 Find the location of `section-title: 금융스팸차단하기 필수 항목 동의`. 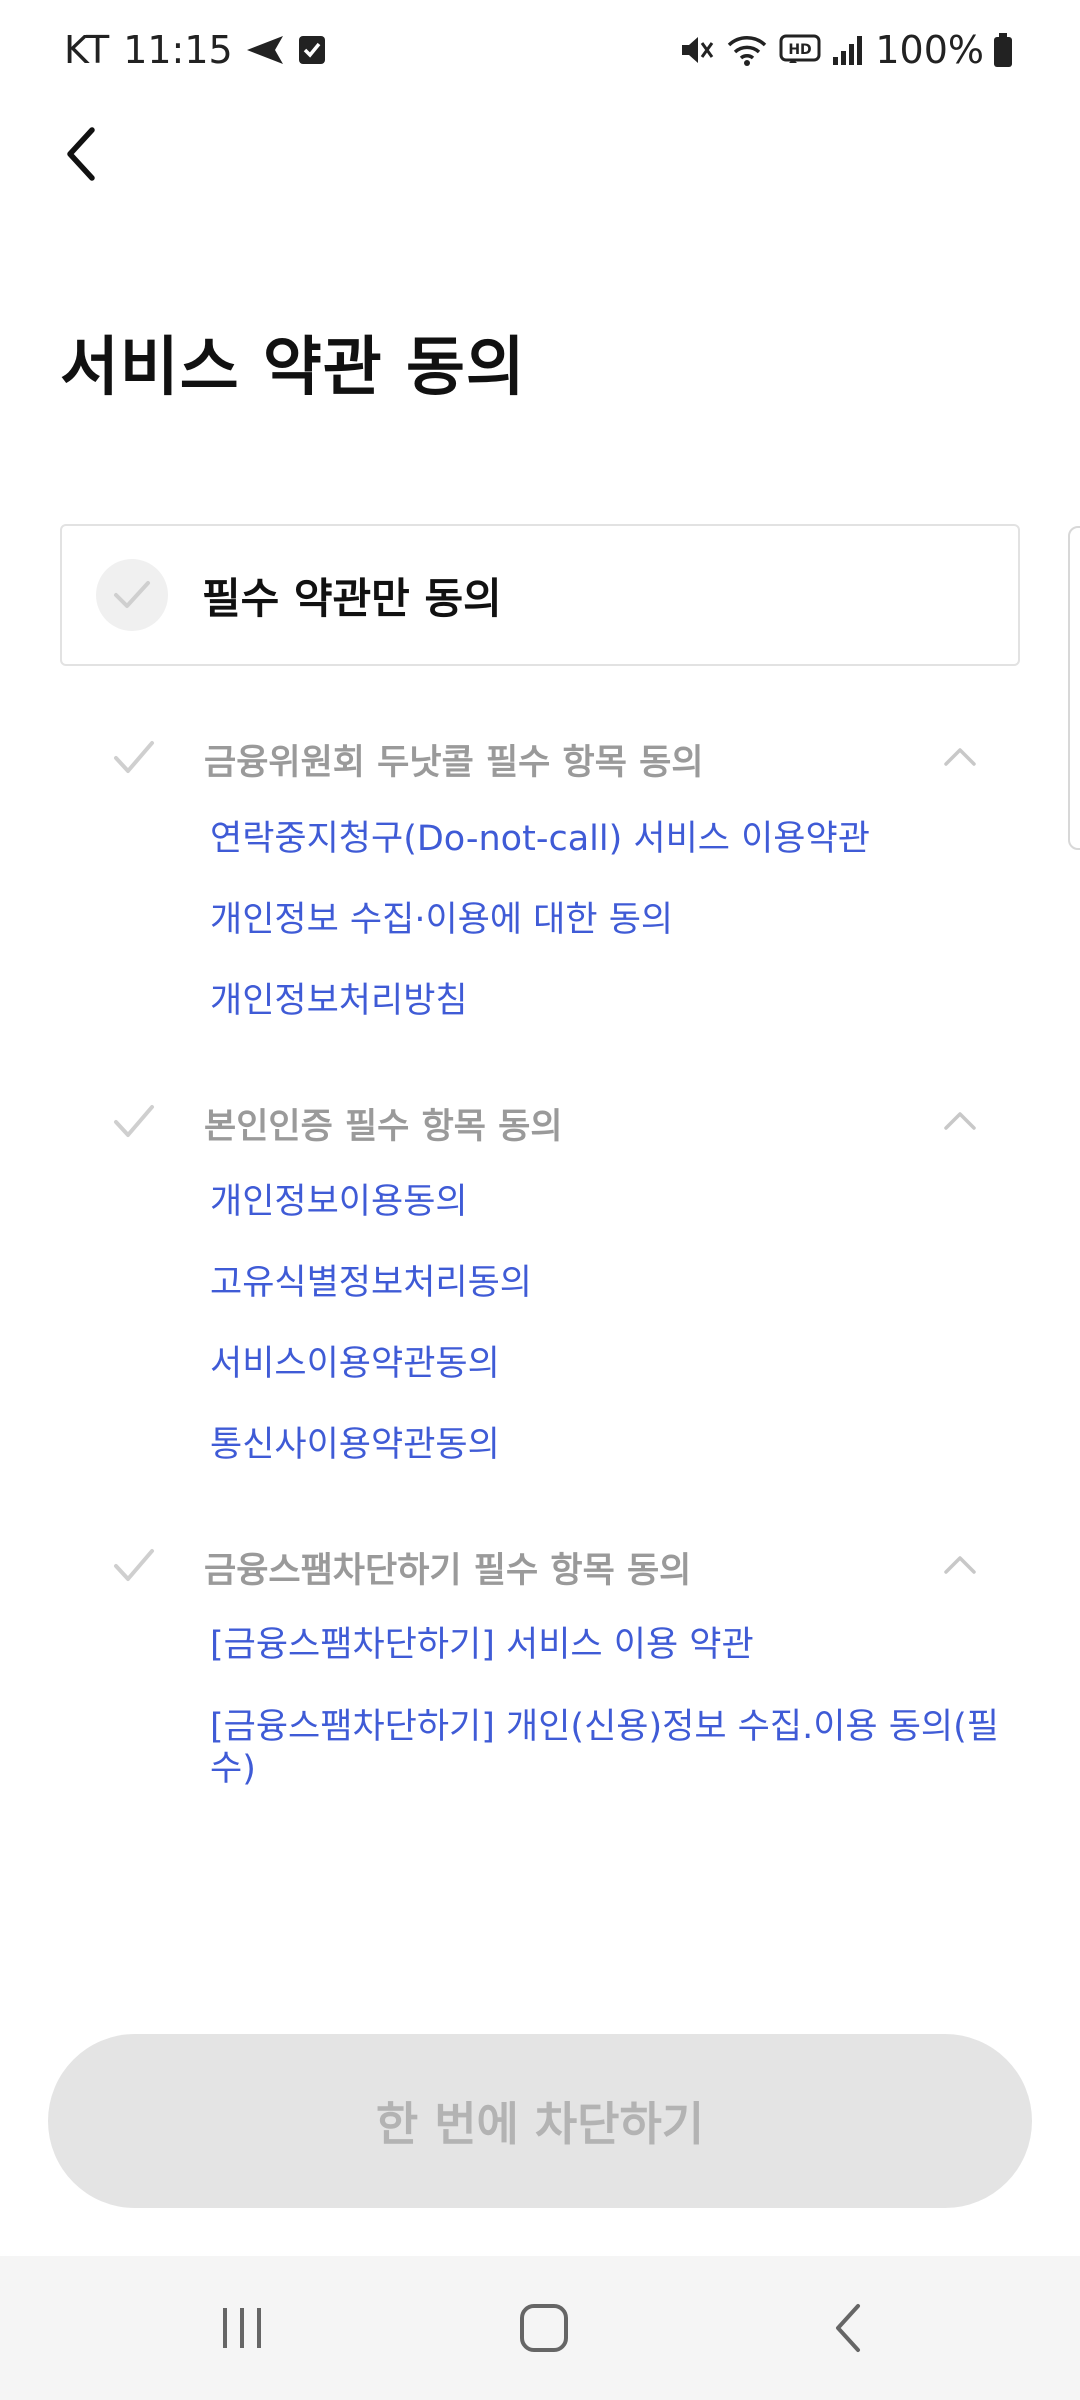

section-title: 금융스팸차단하기 필수 항목 동의 is located at coordinates (448, 1571).